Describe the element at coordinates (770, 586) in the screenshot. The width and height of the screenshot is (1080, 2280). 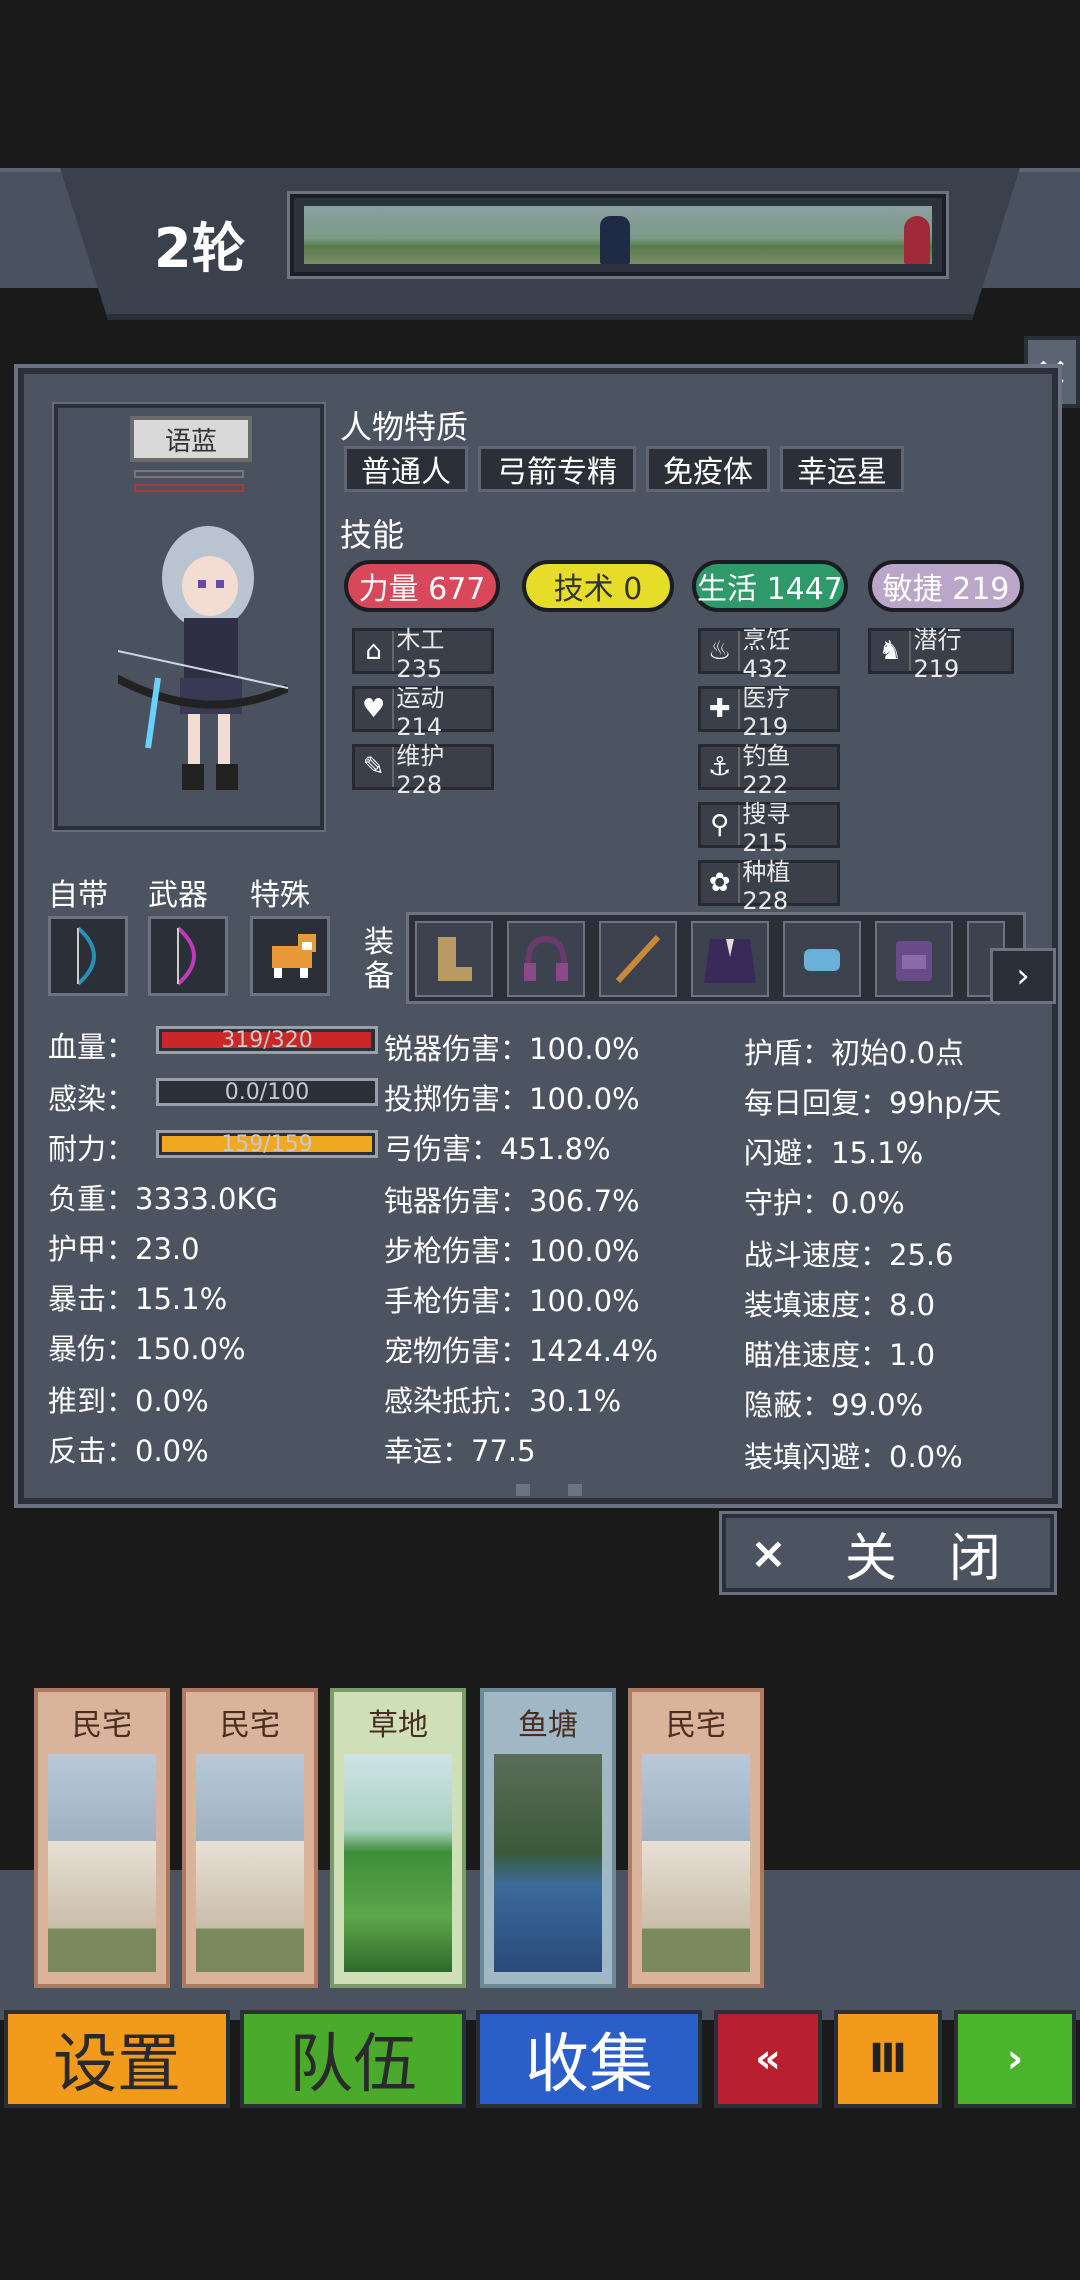
I see `skill-life-pill: 生活 1447` at that location.